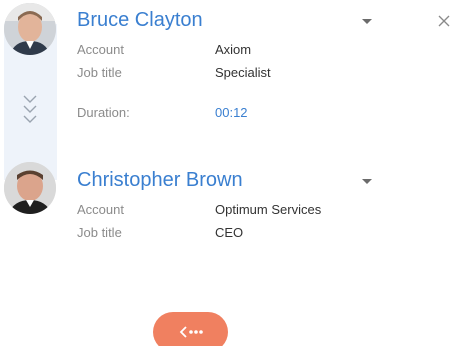 The image size is (451, 346). What do you see at coordinates (268, 209) in the screenshot?
I see `field-value-account: Optimum Services` at bounding box center [268, 209].